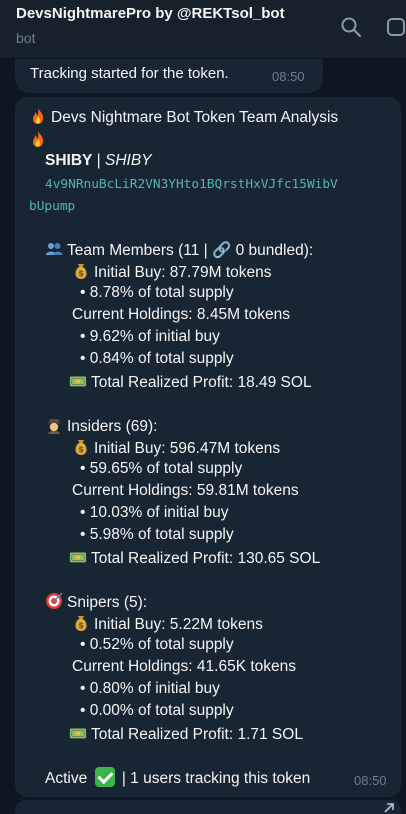 The height and width of the screenshot is (814, 406). I want to click on team-initial-supply: • 8.78% of total supply, so click(157, 292).